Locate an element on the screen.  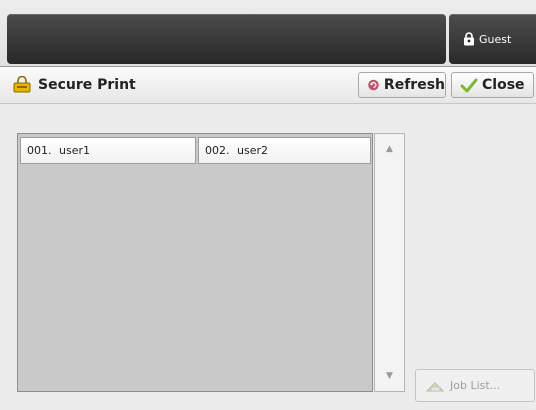
message-area is located at coordinates (226, 39).